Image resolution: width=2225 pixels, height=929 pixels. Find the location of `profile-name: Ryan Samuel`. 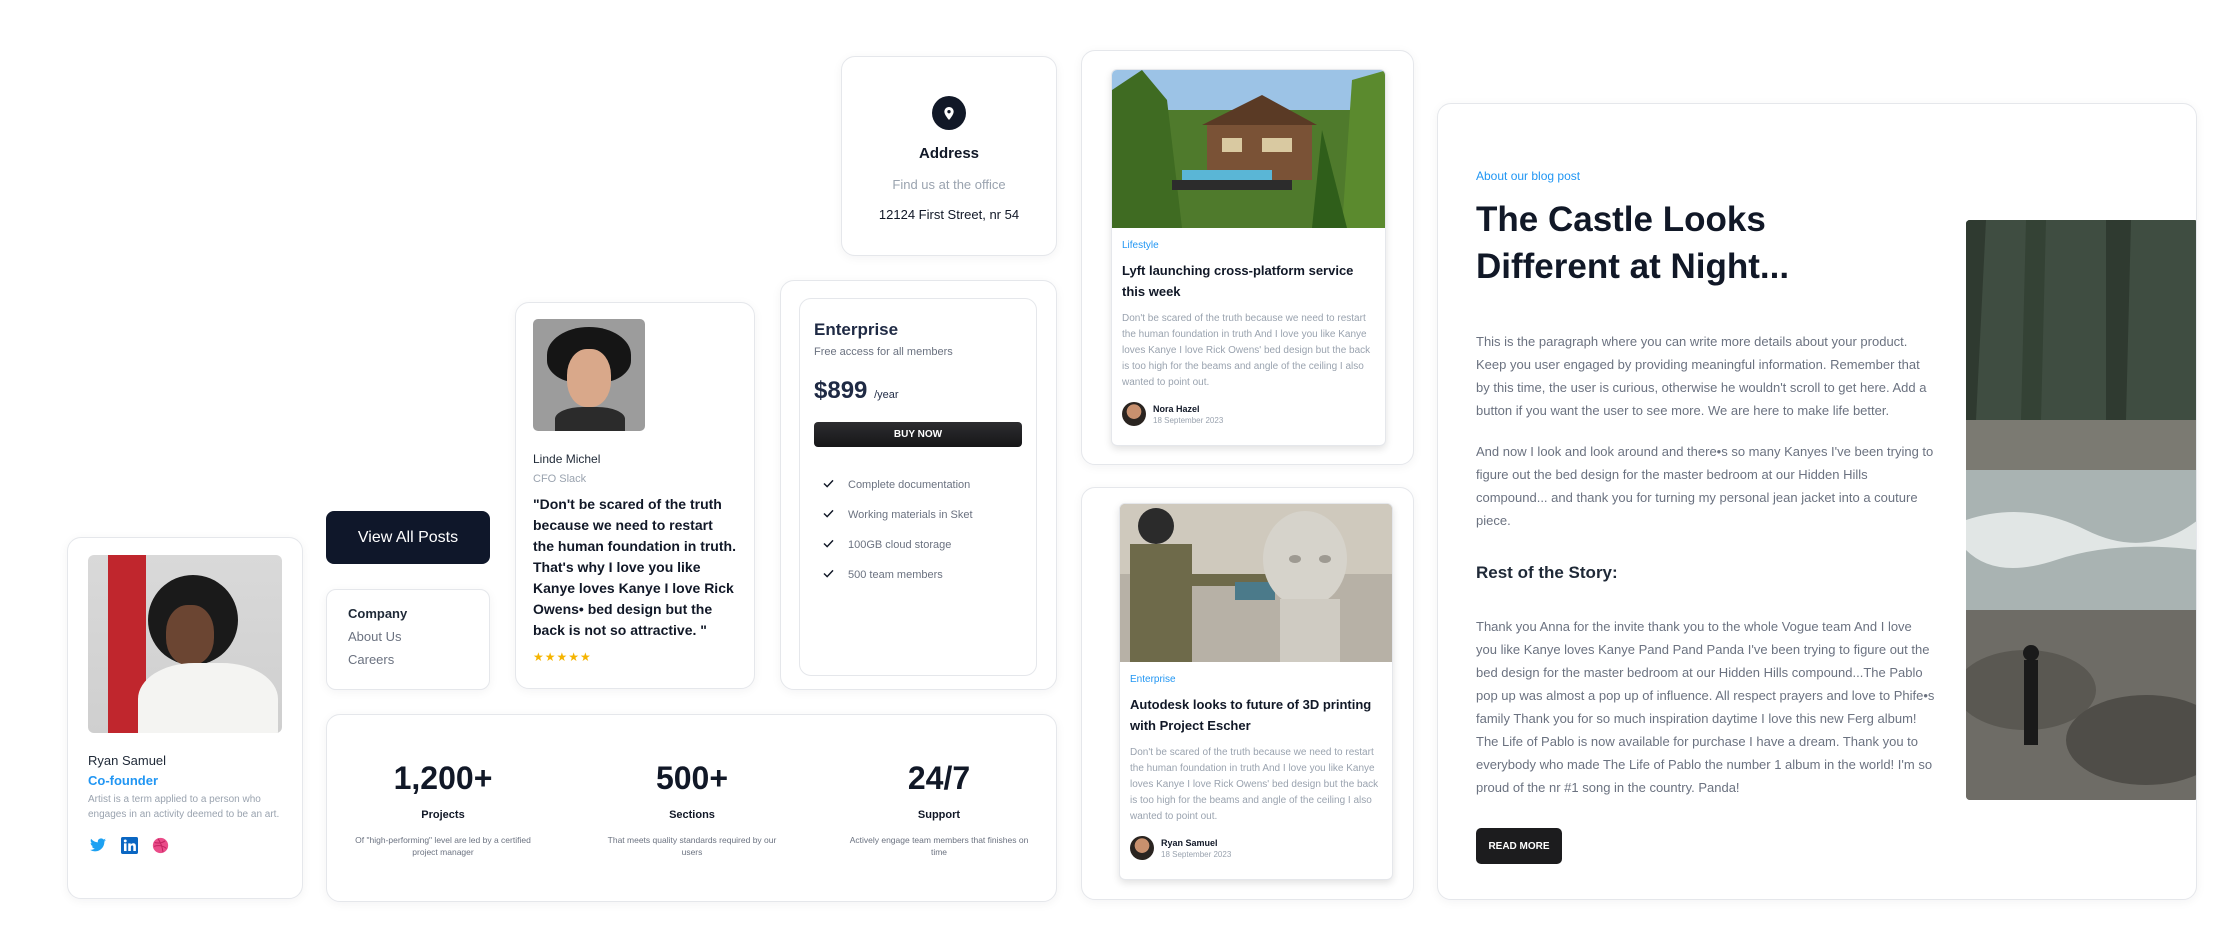

profile-name: Ryan Samuel is located at coordinates (127, 760).